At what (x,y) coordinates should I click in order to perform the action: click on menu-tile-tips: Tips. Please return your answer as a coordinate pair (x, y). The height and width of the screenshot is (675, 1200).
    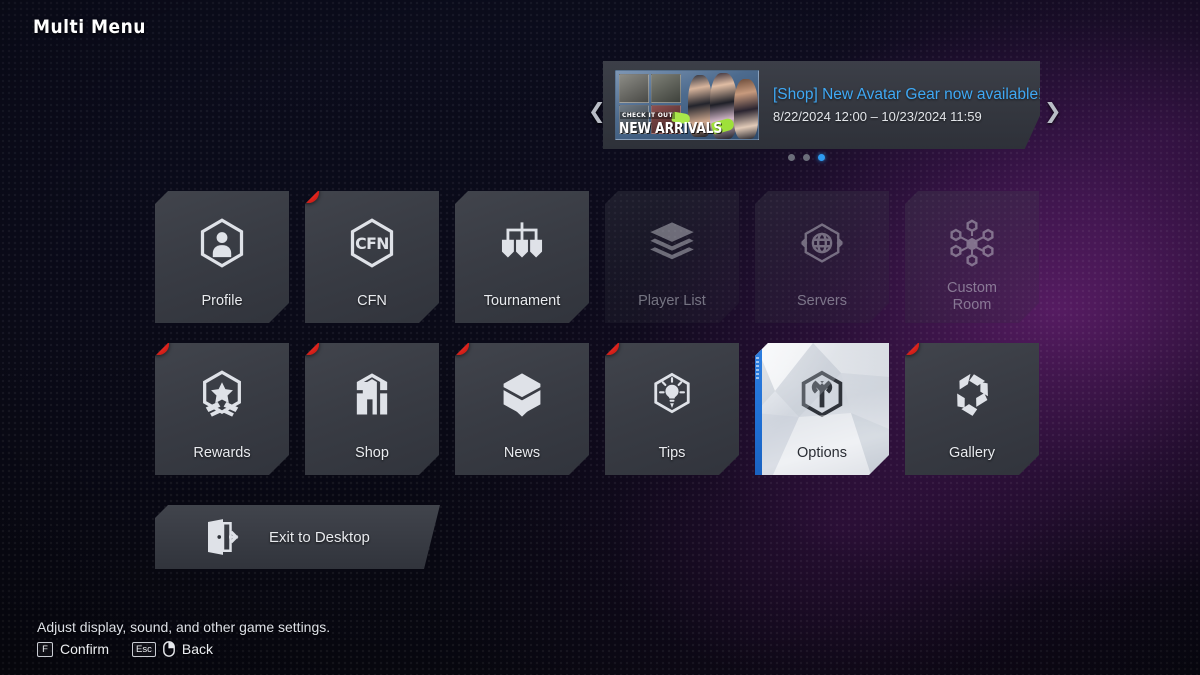
    Looking at the image, I should click on (672, 409).